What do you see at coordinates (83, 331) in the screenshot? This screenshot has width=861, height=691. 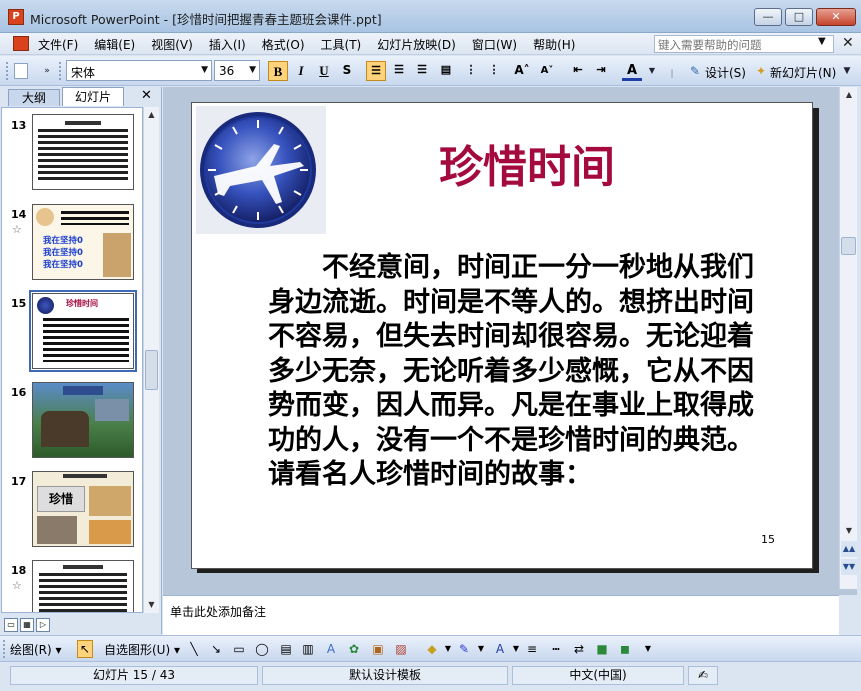 I see `slide-thumbnail-15: 珍惜时间` at bounding box center [83, 331].